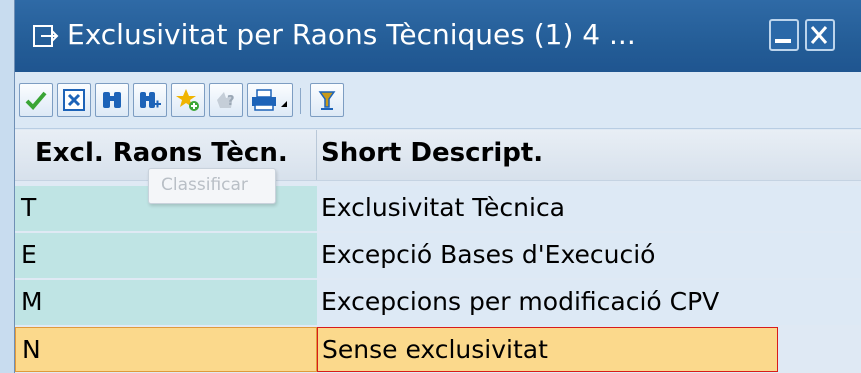 The height and width of the screenshot is (373, 861). I want to click on toolbar-separator, so click(300, 101).